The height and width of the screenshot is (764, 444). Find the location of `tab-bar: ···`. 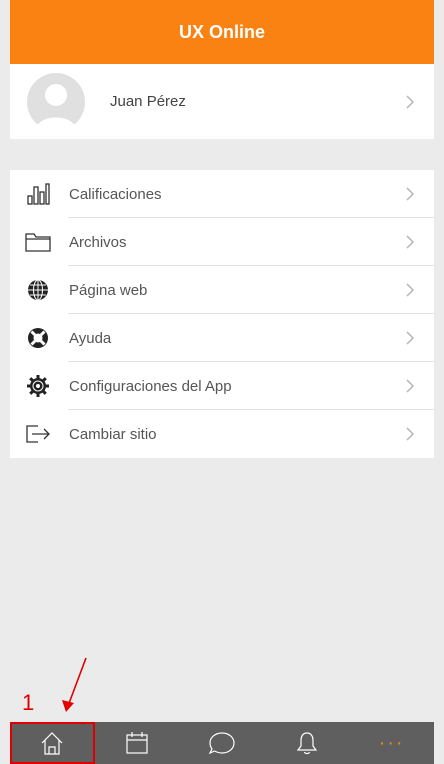

tab-bar: ··· is located at coordinates (222, 743).